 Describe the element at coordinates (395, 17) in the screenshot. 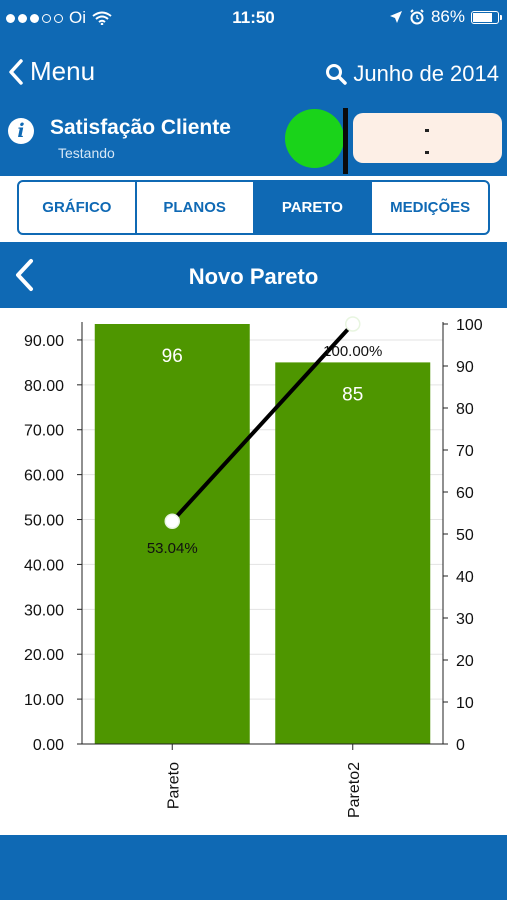

I see `location-arrow-icon` at that location.